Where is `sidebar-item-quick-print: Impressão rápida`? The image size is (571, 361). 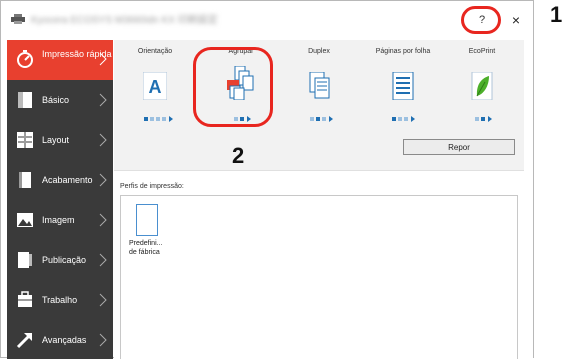
sidebar-item-quick-print: Impressão rápida is located at coordinates (60, 60).